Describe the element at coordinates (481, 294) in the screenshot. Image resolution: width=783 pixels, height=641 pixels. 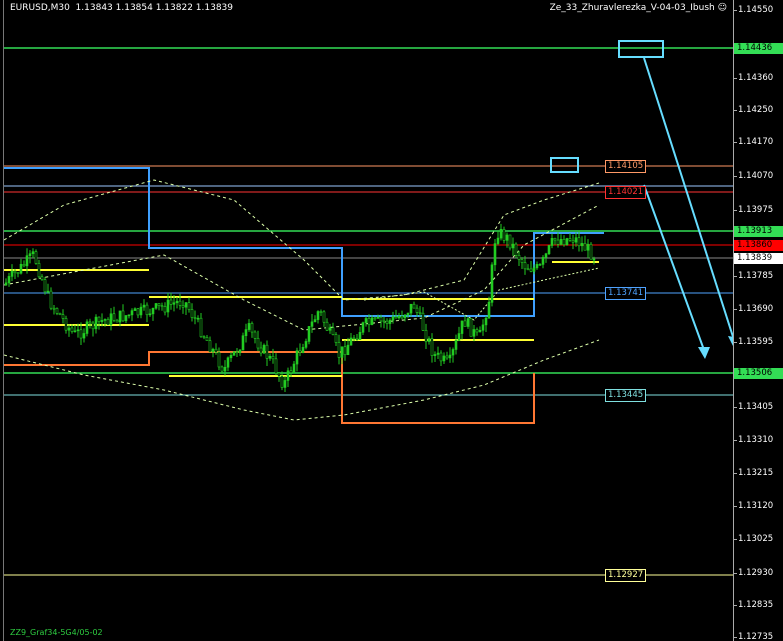
I see `inner-band` at that location.